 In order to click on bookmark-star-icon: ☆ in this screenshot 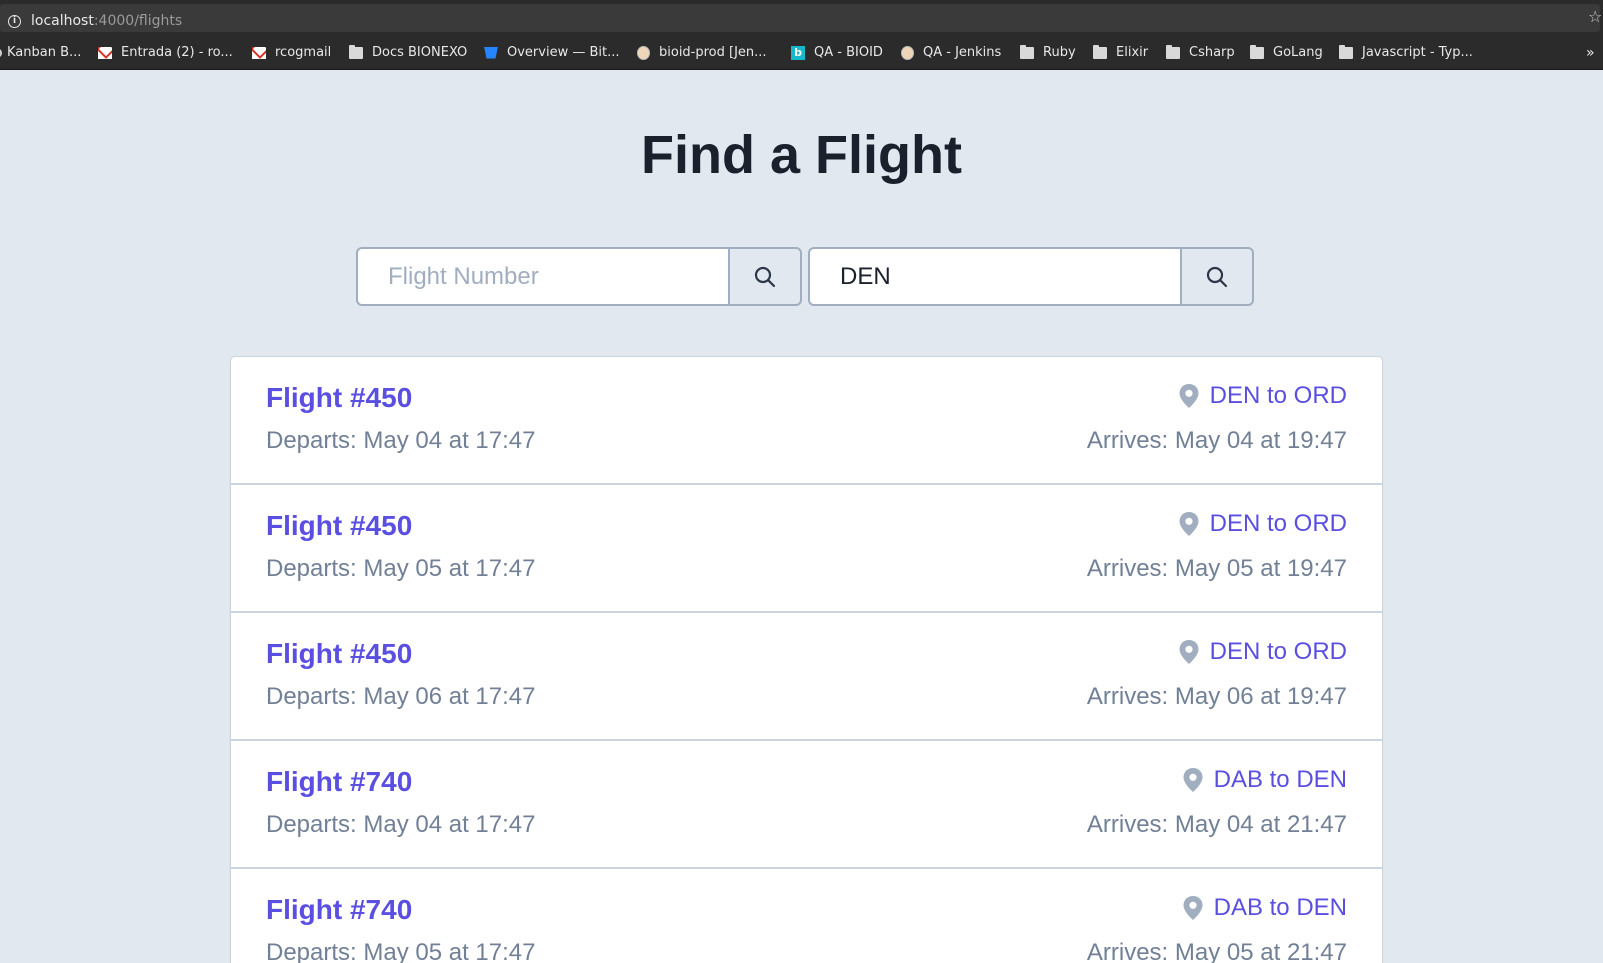, I will do `click(1595, 16)`.